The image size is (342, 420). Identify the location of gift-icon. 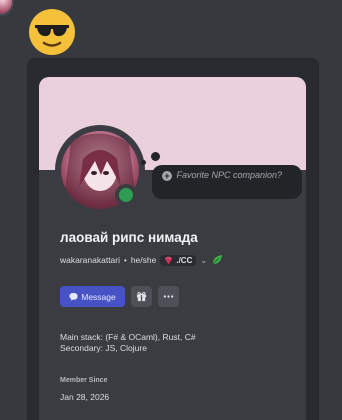
(141, 296).